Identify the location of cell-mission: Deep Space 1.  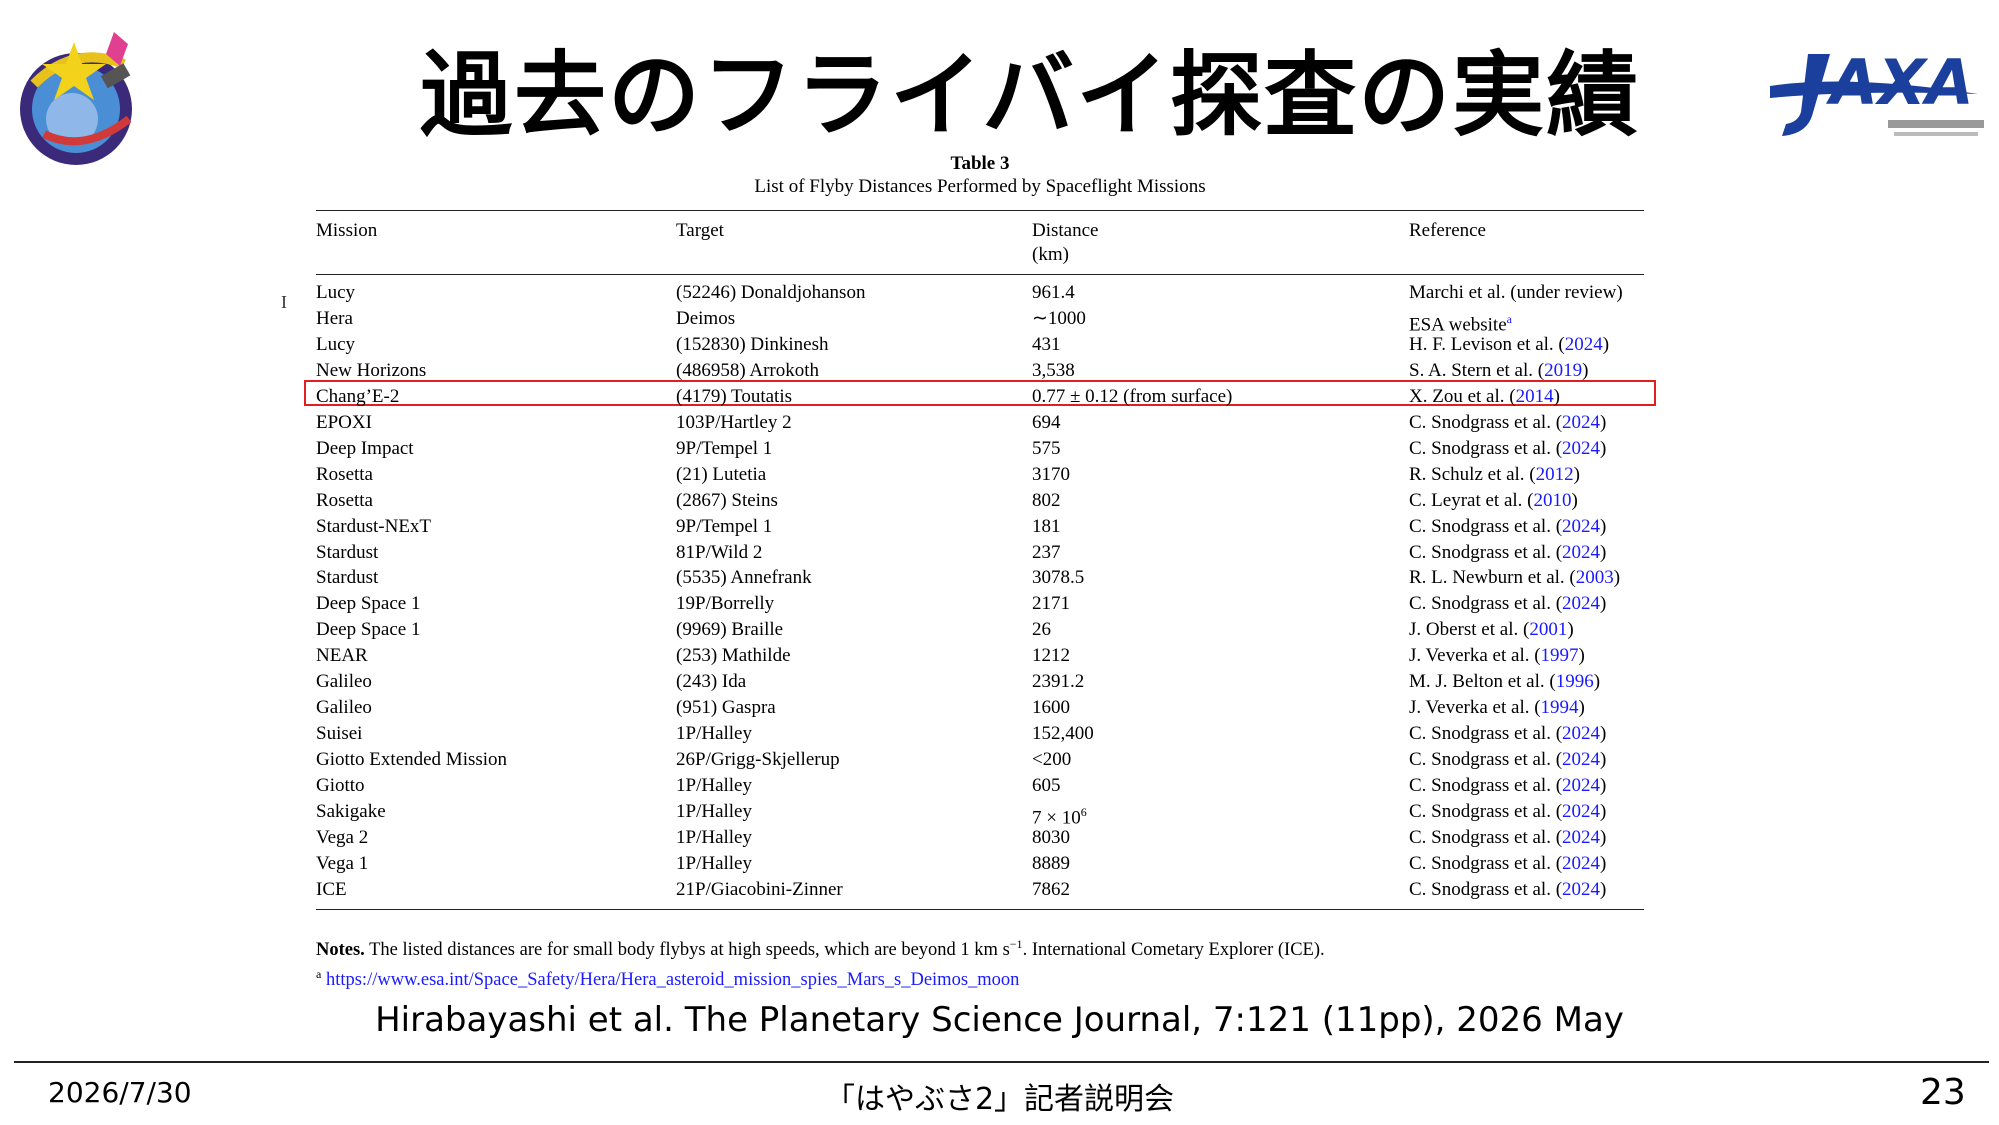
(368, 629).